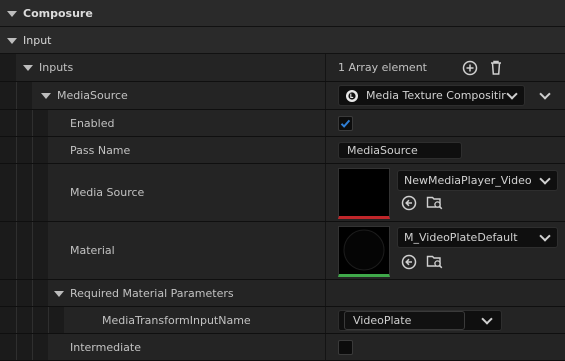 This screenshot has height=361, width=565. I want to click on inputs-label: Inputs, so click(56, 67).